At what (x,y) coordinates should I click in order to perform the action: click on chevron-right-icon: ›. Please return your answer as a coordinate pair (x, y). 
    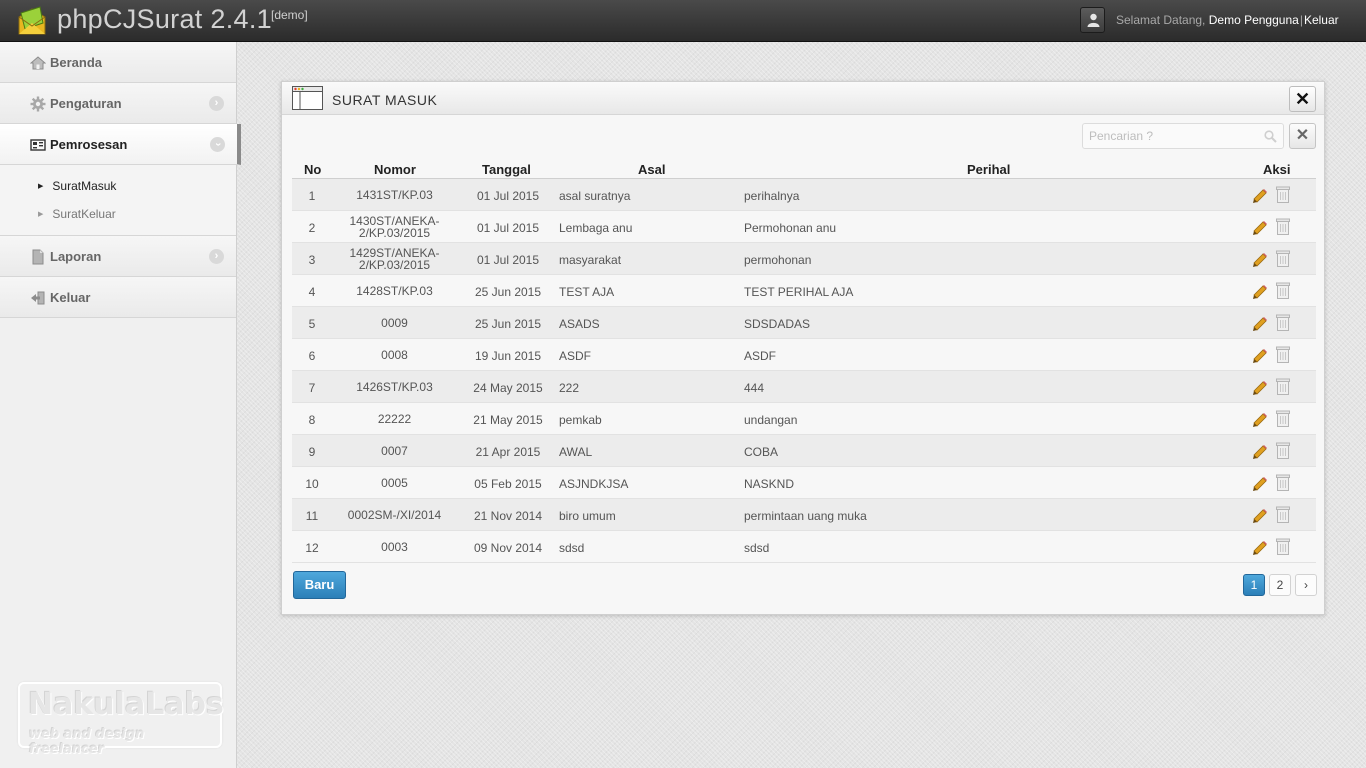
    Looking at the image, I should click on (216, 103).